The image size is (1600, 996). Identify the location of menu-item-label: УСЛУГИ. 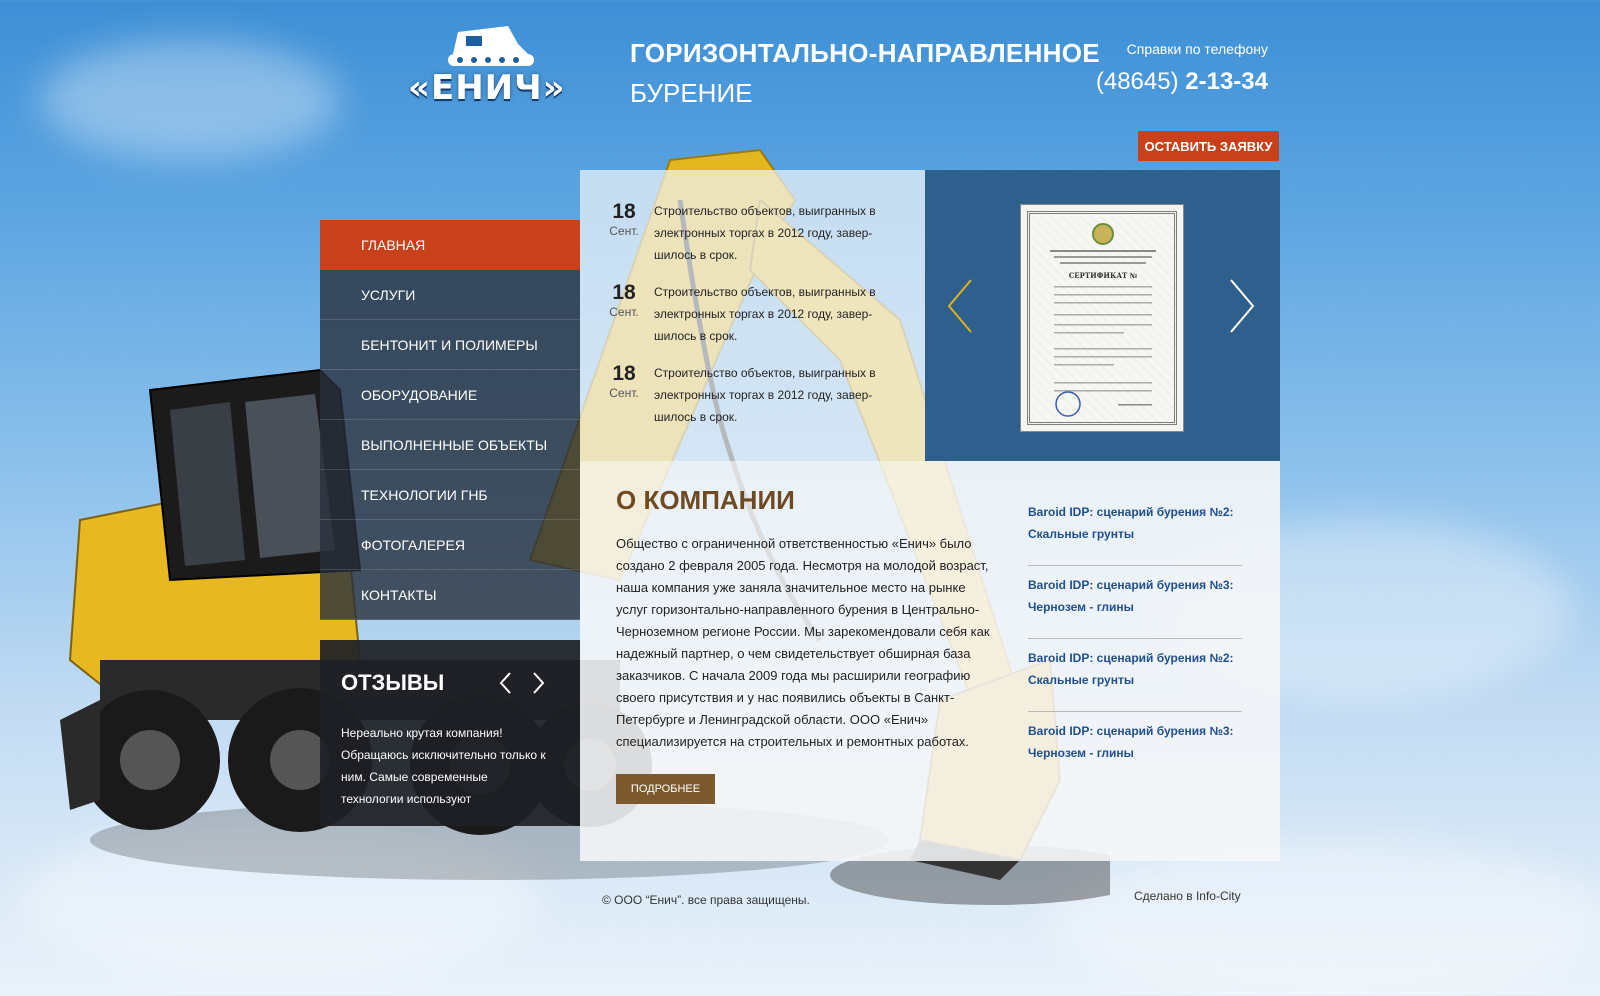
(388, 294).